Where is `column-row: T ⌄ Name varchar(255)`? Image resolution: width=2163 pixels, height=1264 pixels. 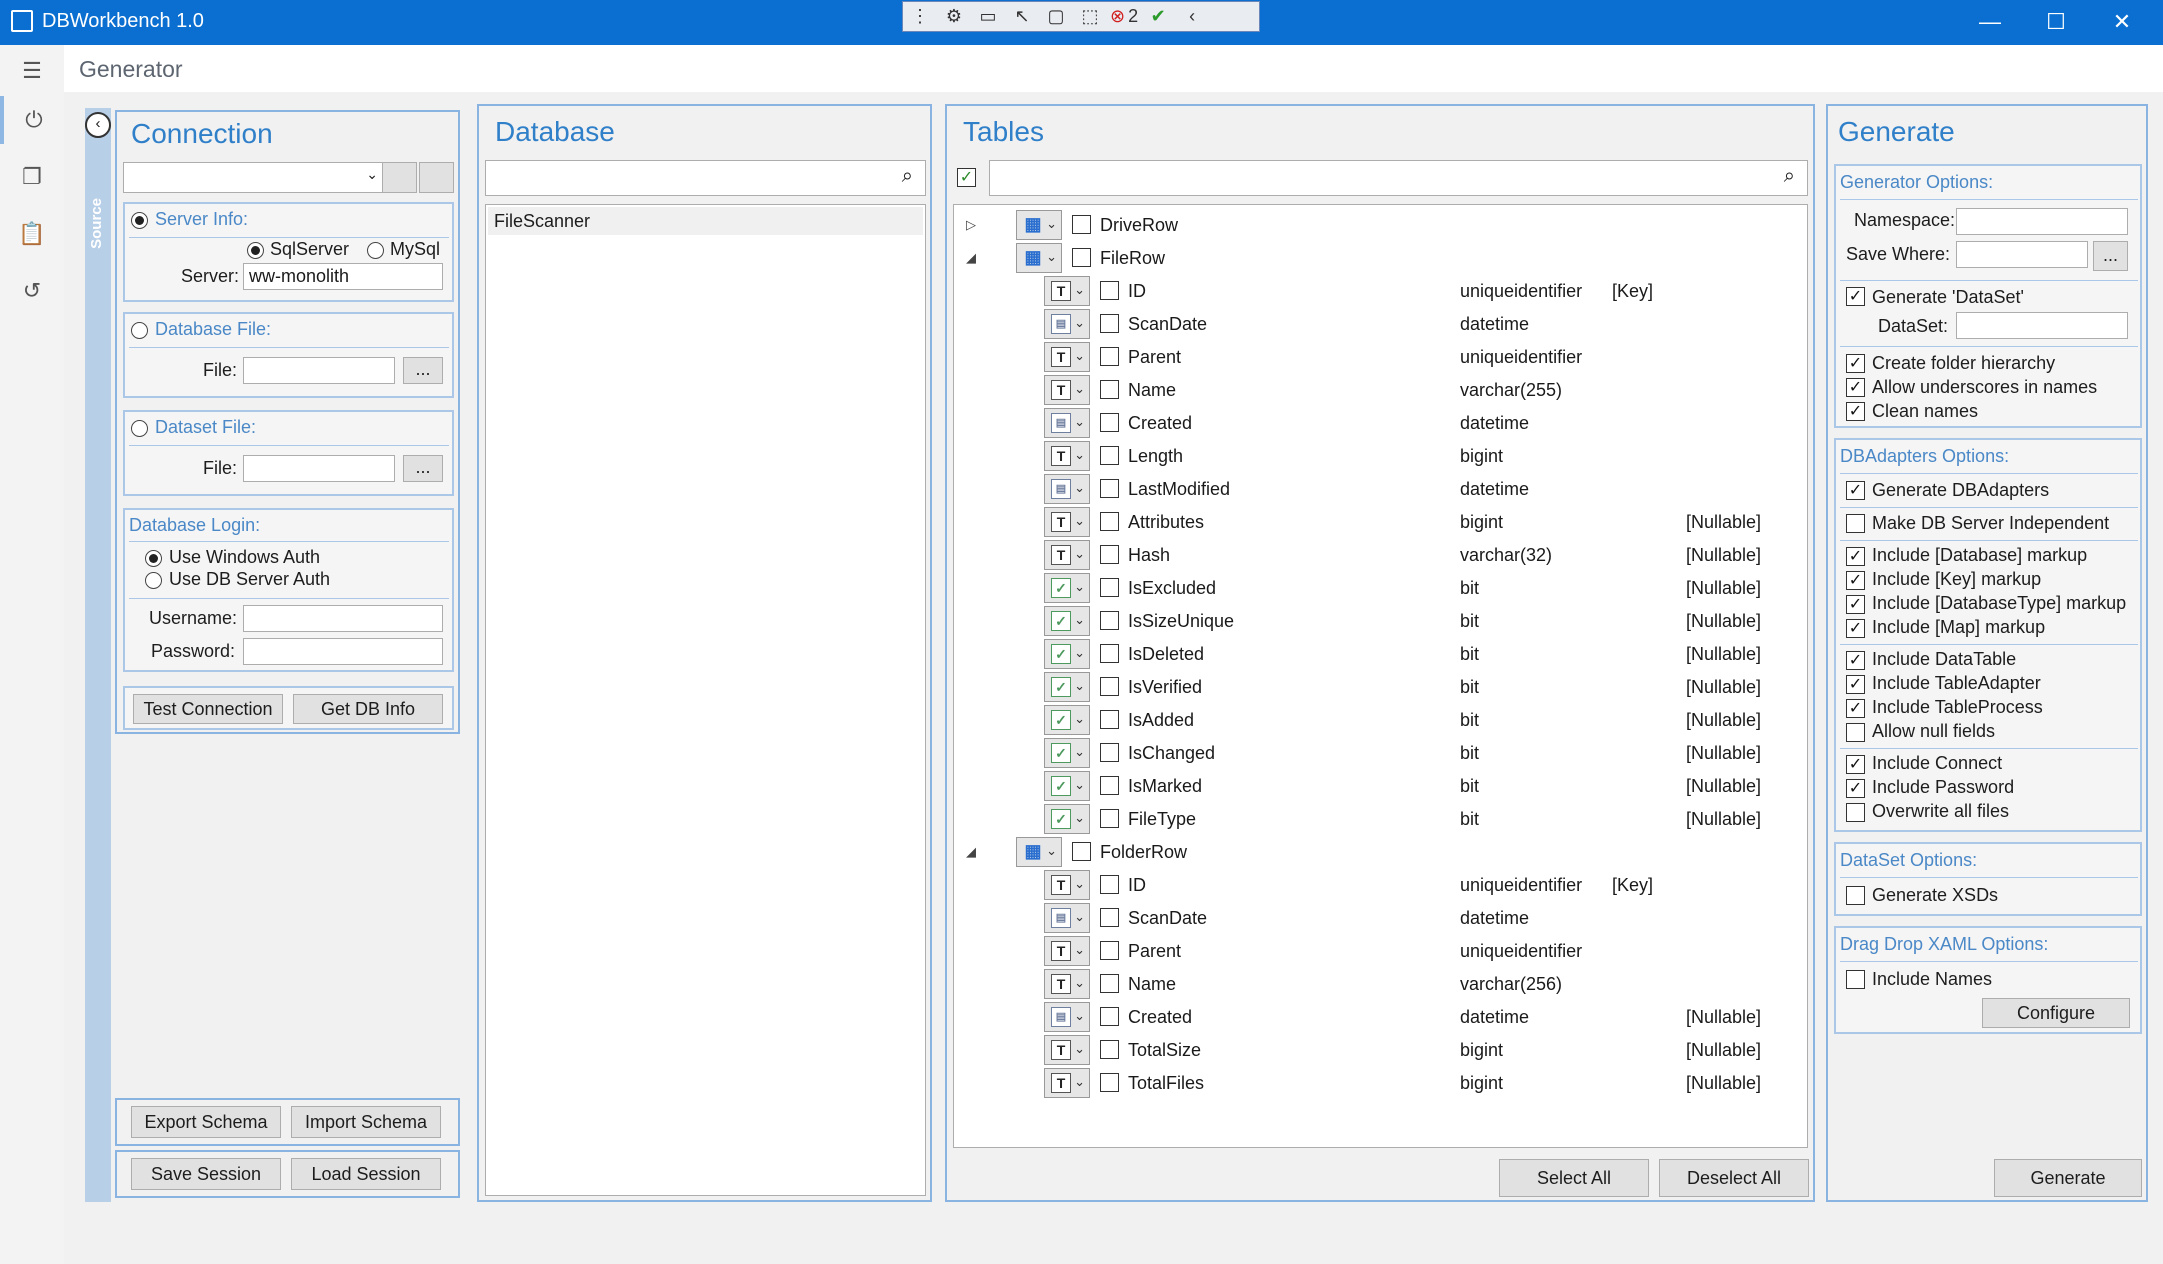 column-row: T ⌄ Name varchar(255) is located at coordinates (1380, 390).